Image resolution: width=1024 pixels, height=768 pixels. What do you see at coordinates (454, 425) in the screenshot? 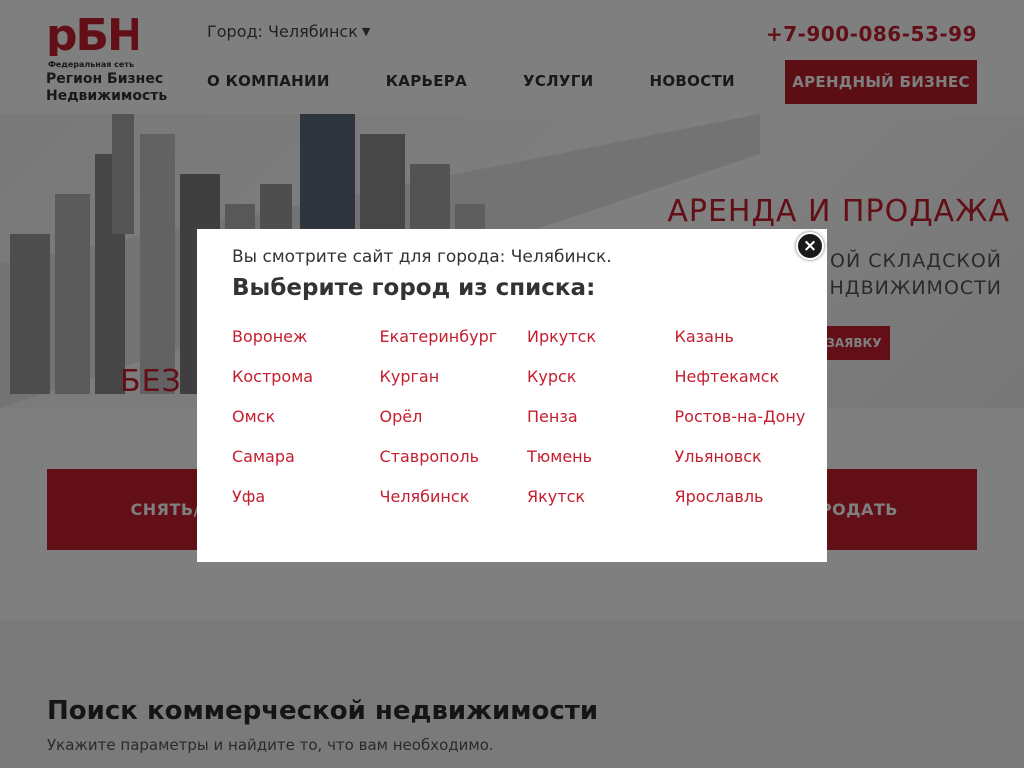
I see `city-link-orel: Орёл` at bounding box center [454, 425].